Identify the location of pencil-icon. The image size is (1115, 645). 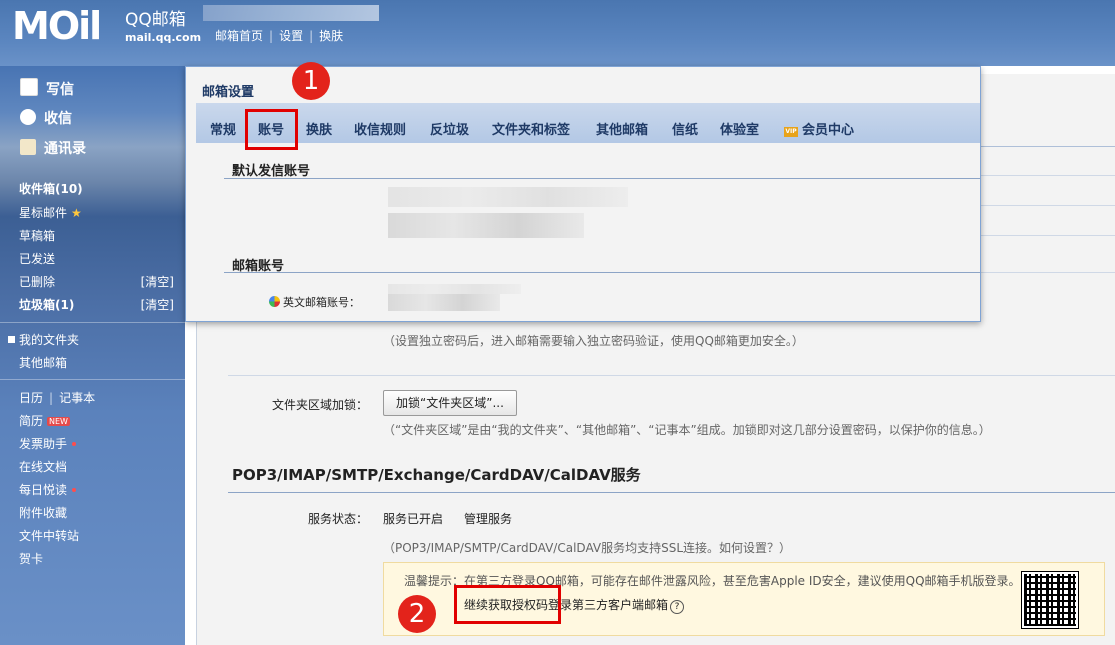
(29, 87).